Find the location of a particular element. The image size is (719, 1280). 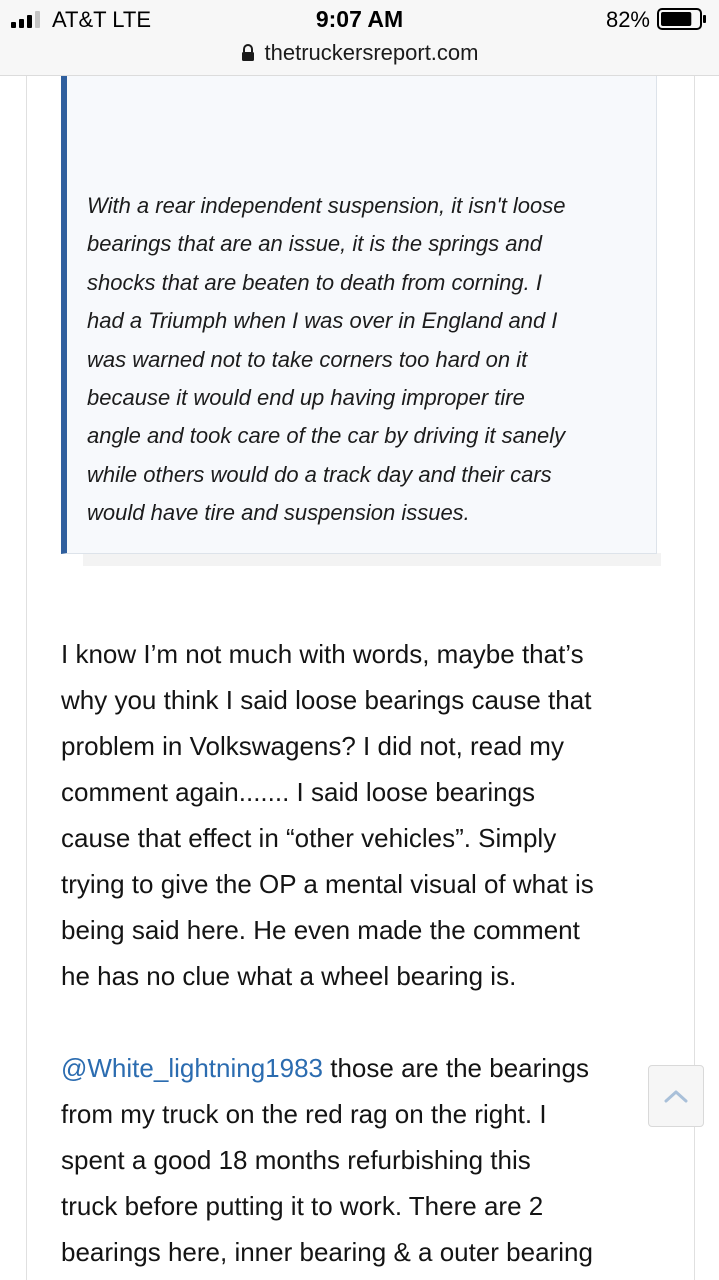

post-line: those are the bearings is located at coordinates (456, 1068).